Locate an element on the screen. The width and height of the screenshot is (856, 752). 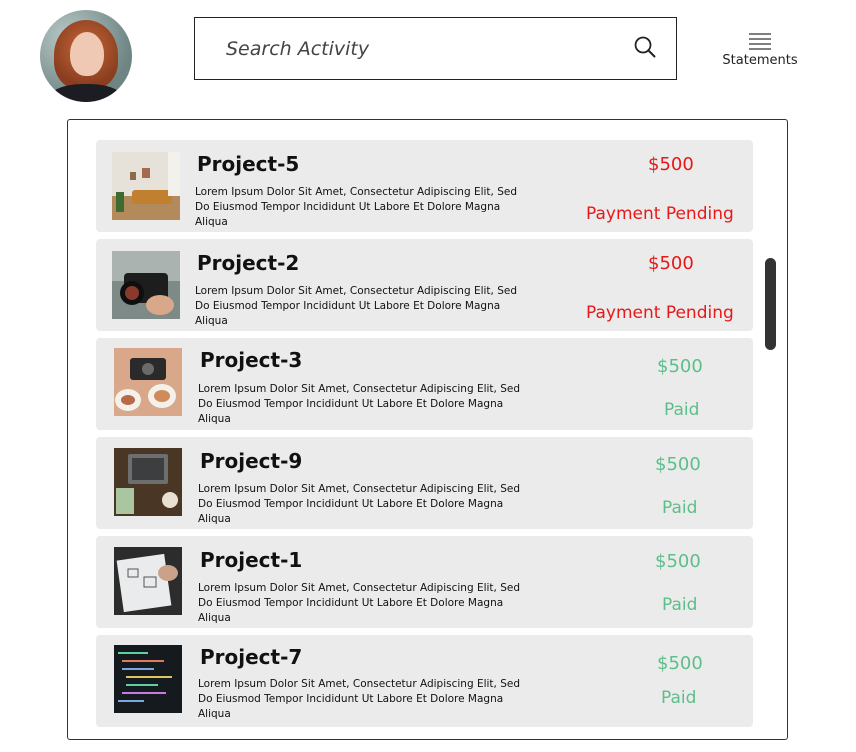
laptop-photo is located at coordinates (148, 482).